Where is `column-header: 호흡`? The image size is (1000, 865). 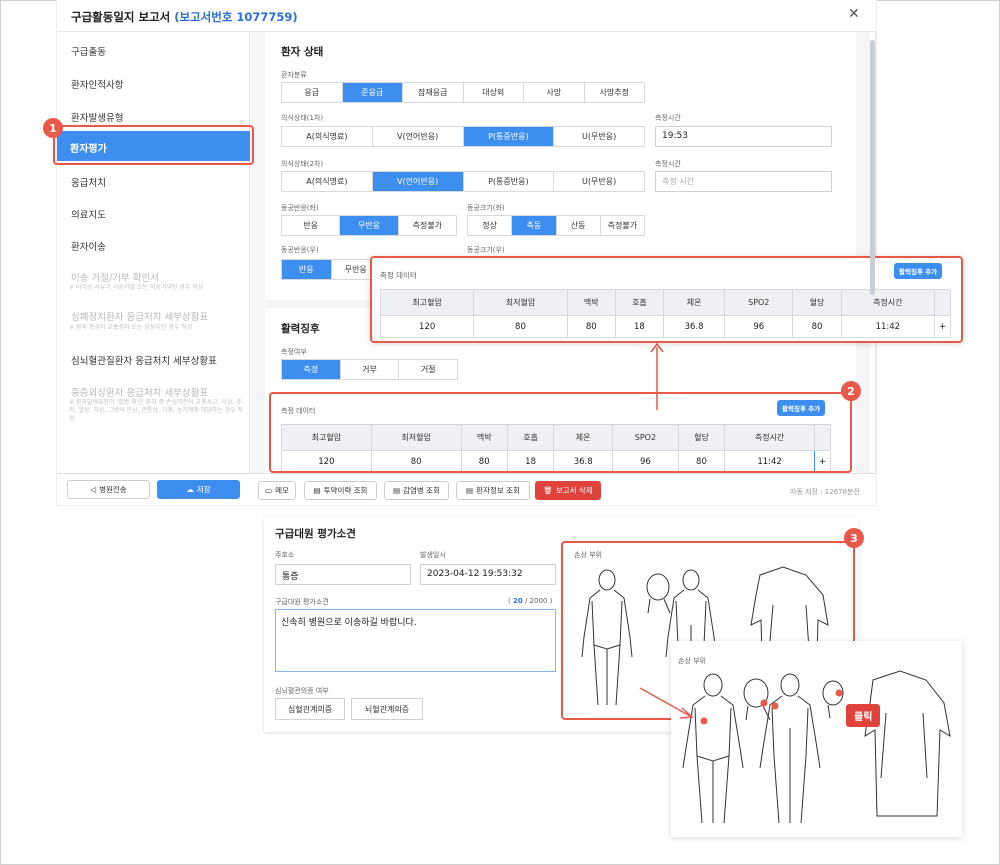 column-header: 호흡 is located at coordinates (639, 302).